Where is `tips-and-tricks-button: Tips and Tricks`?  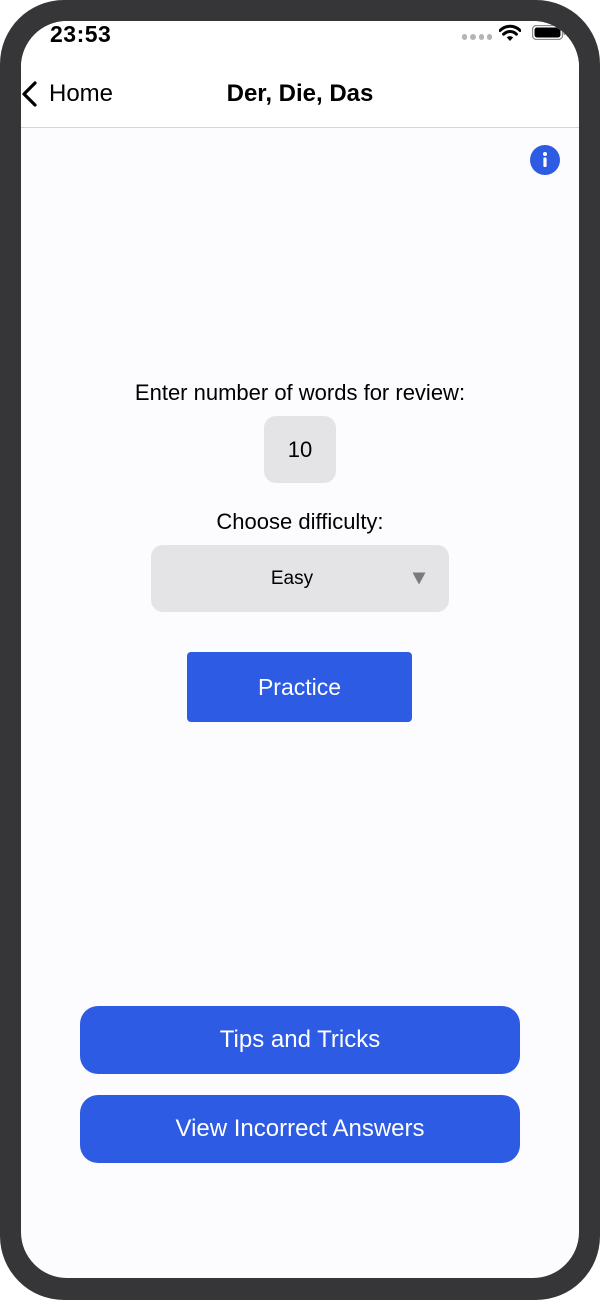 tips-and-tricks-button: Tips and Tricks is located at coordinates (300, 1040).